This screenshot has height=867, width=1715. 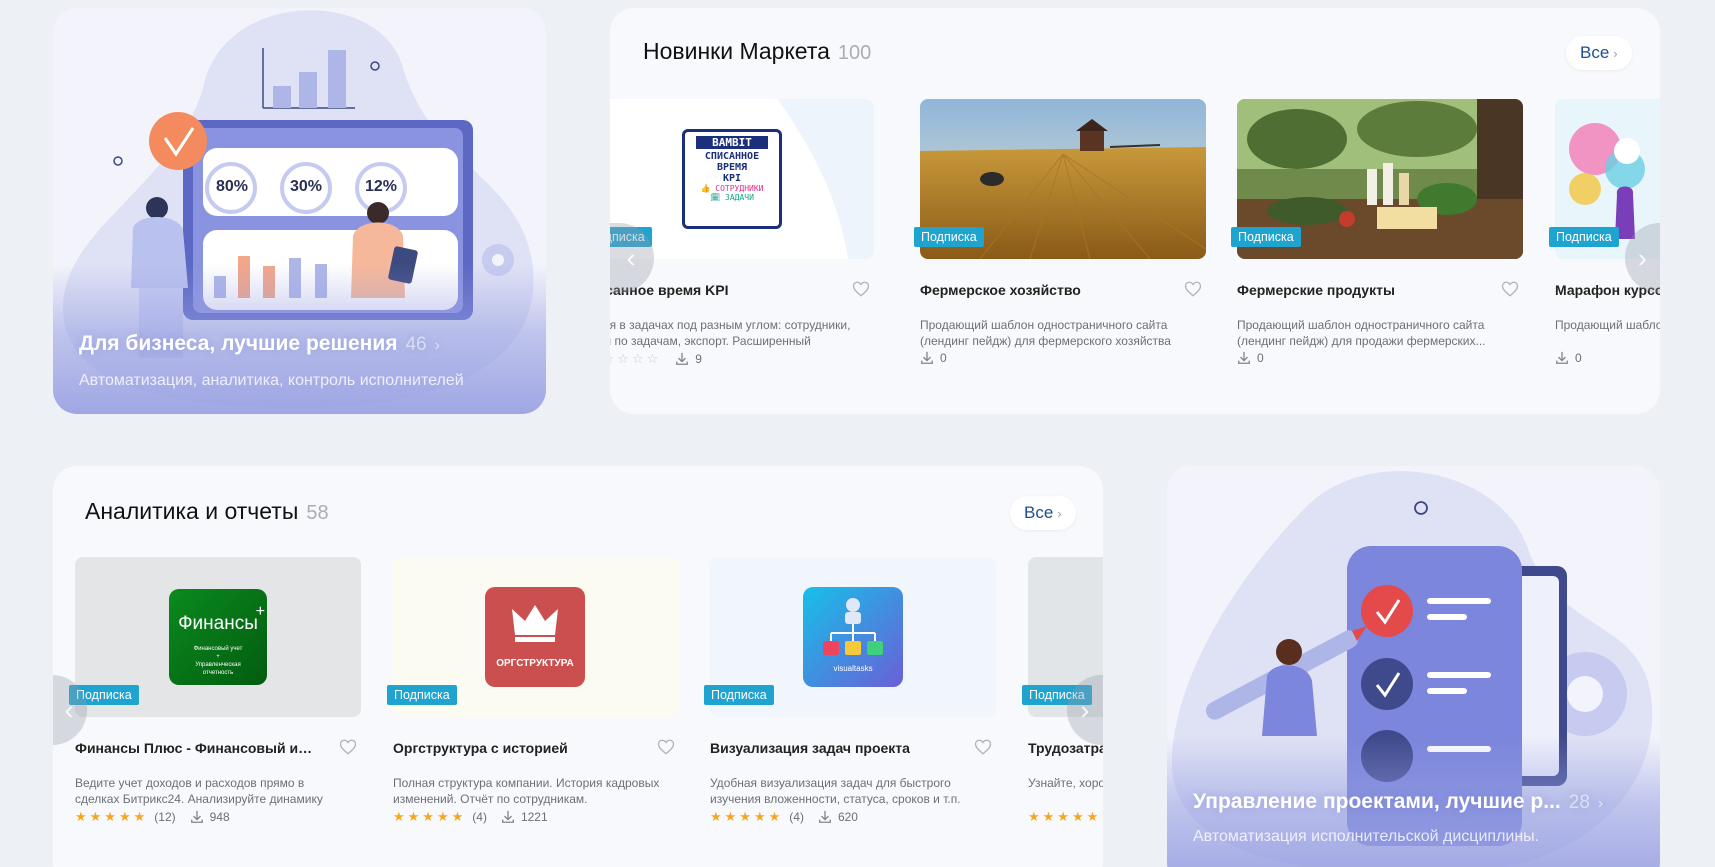 I want to click on pct-30: 30%, so click(x=306, y=186).